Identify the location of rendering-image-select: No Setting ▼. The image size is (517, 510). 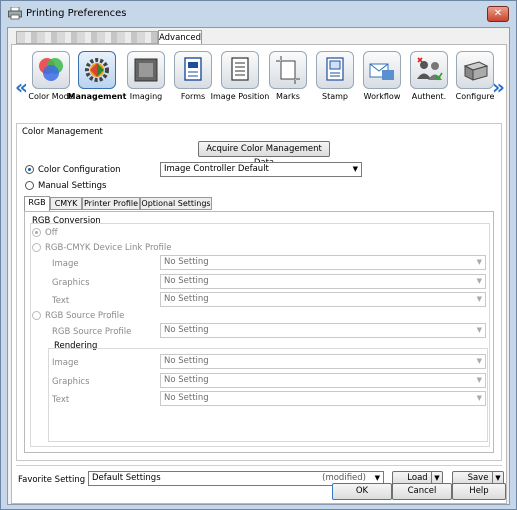
(323, 361).